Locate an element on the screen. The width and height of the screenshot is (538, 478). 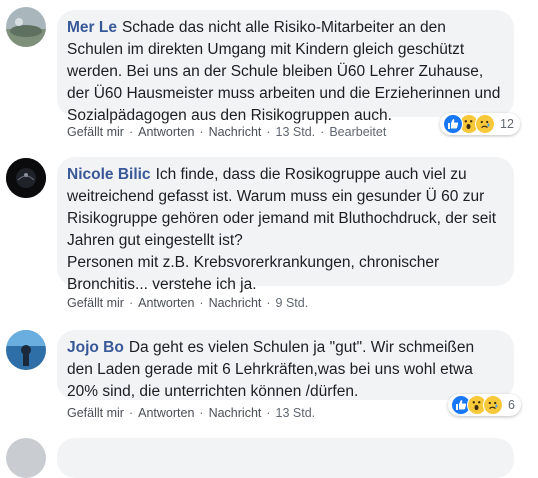
comment-author: Jojo Bo is located at coordinates (95, 347).